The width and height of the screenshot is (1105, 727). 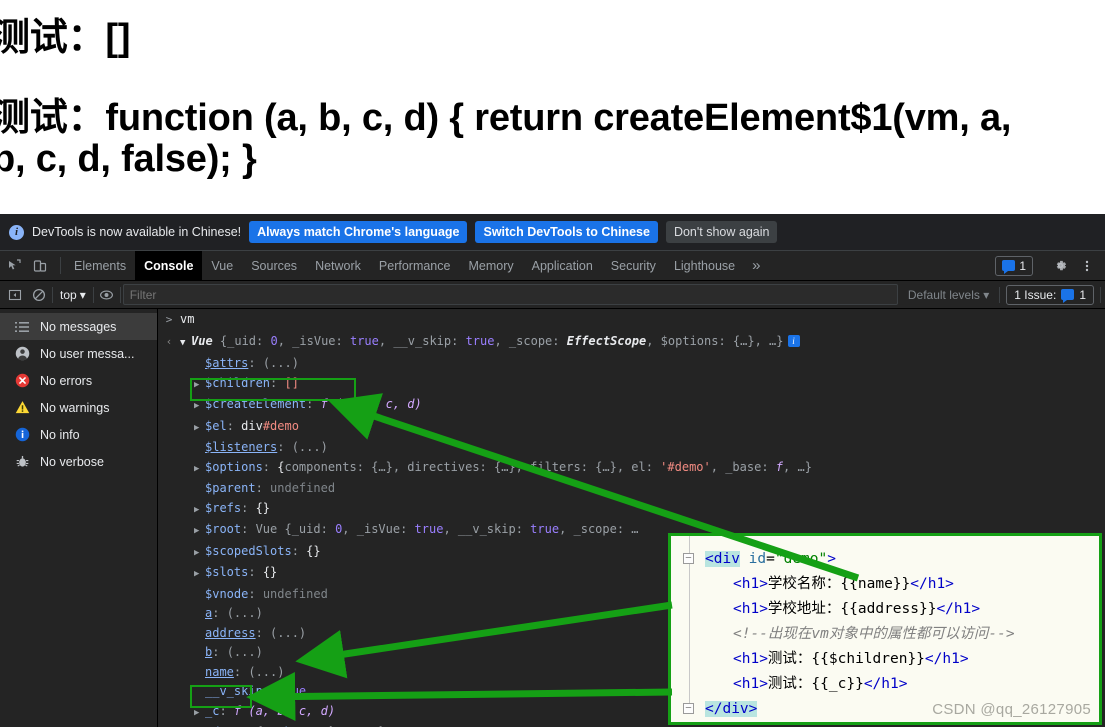 What do you see at coordinates (234, 691) in the screenshot?
I see `property-name: __v_skip` at bounding box center [234, 691].